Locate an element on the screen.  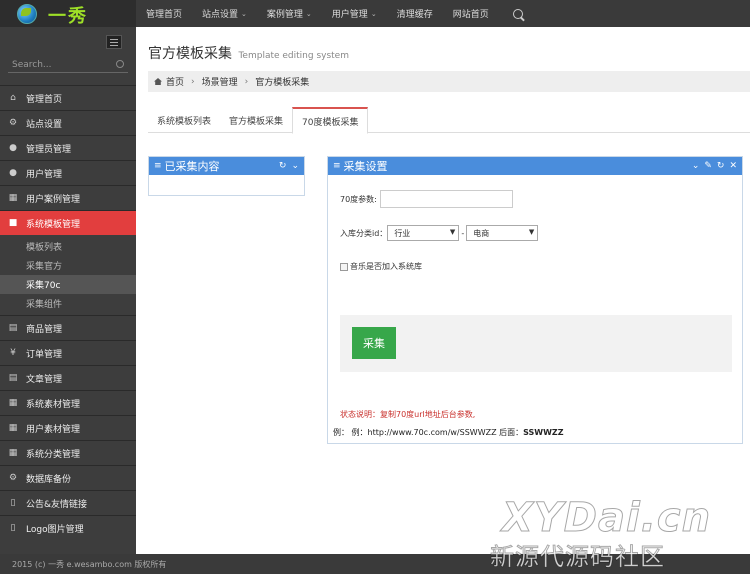
sidebar-subitem: 采集组件 is located at coordinates (68, 303).